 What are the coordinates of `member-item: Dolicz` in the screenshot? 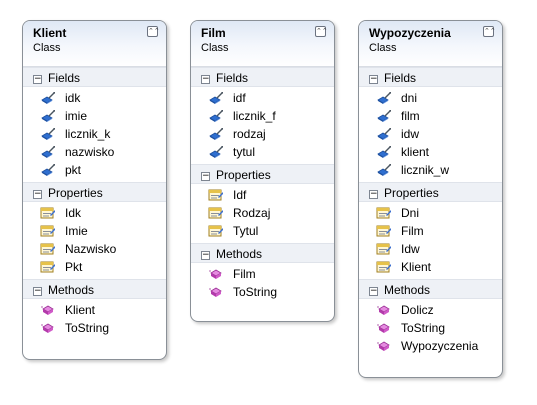 It's located at (430, 310).